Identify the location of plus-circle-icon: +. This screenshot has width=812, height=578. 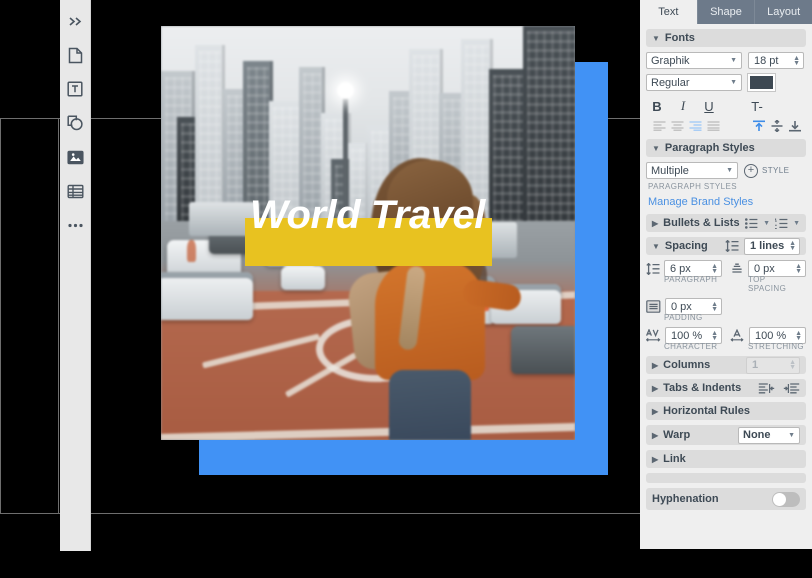
(751, 170).